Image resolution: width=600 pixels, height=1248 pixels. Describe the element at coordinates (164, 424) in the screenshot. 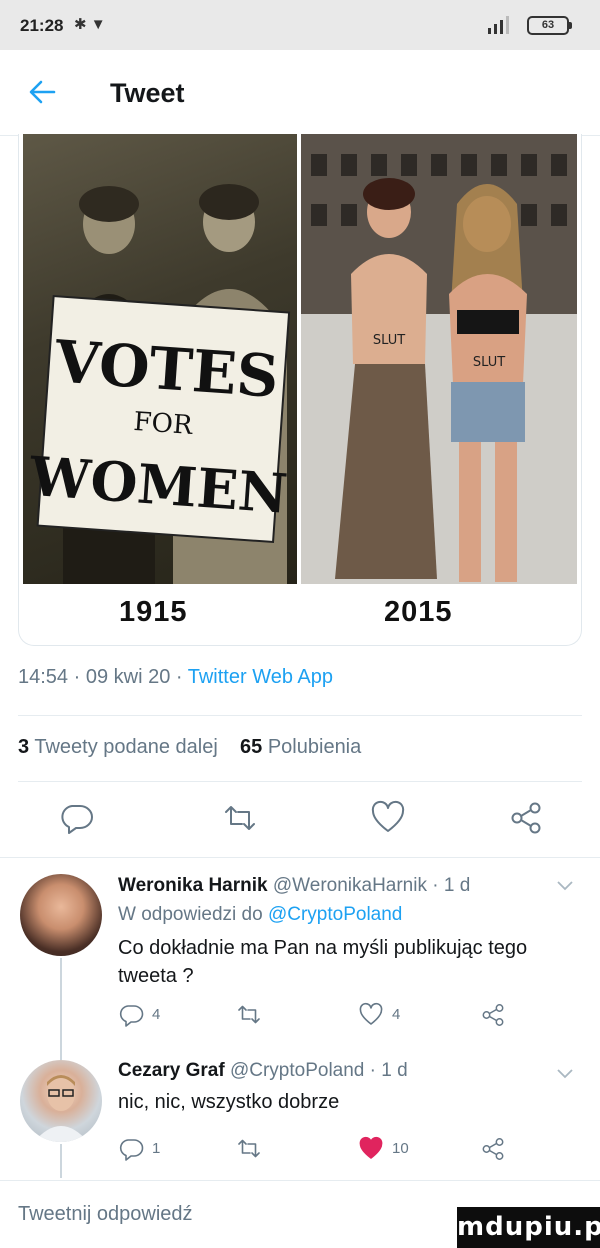

I see `svg-text: FOR` at that location.